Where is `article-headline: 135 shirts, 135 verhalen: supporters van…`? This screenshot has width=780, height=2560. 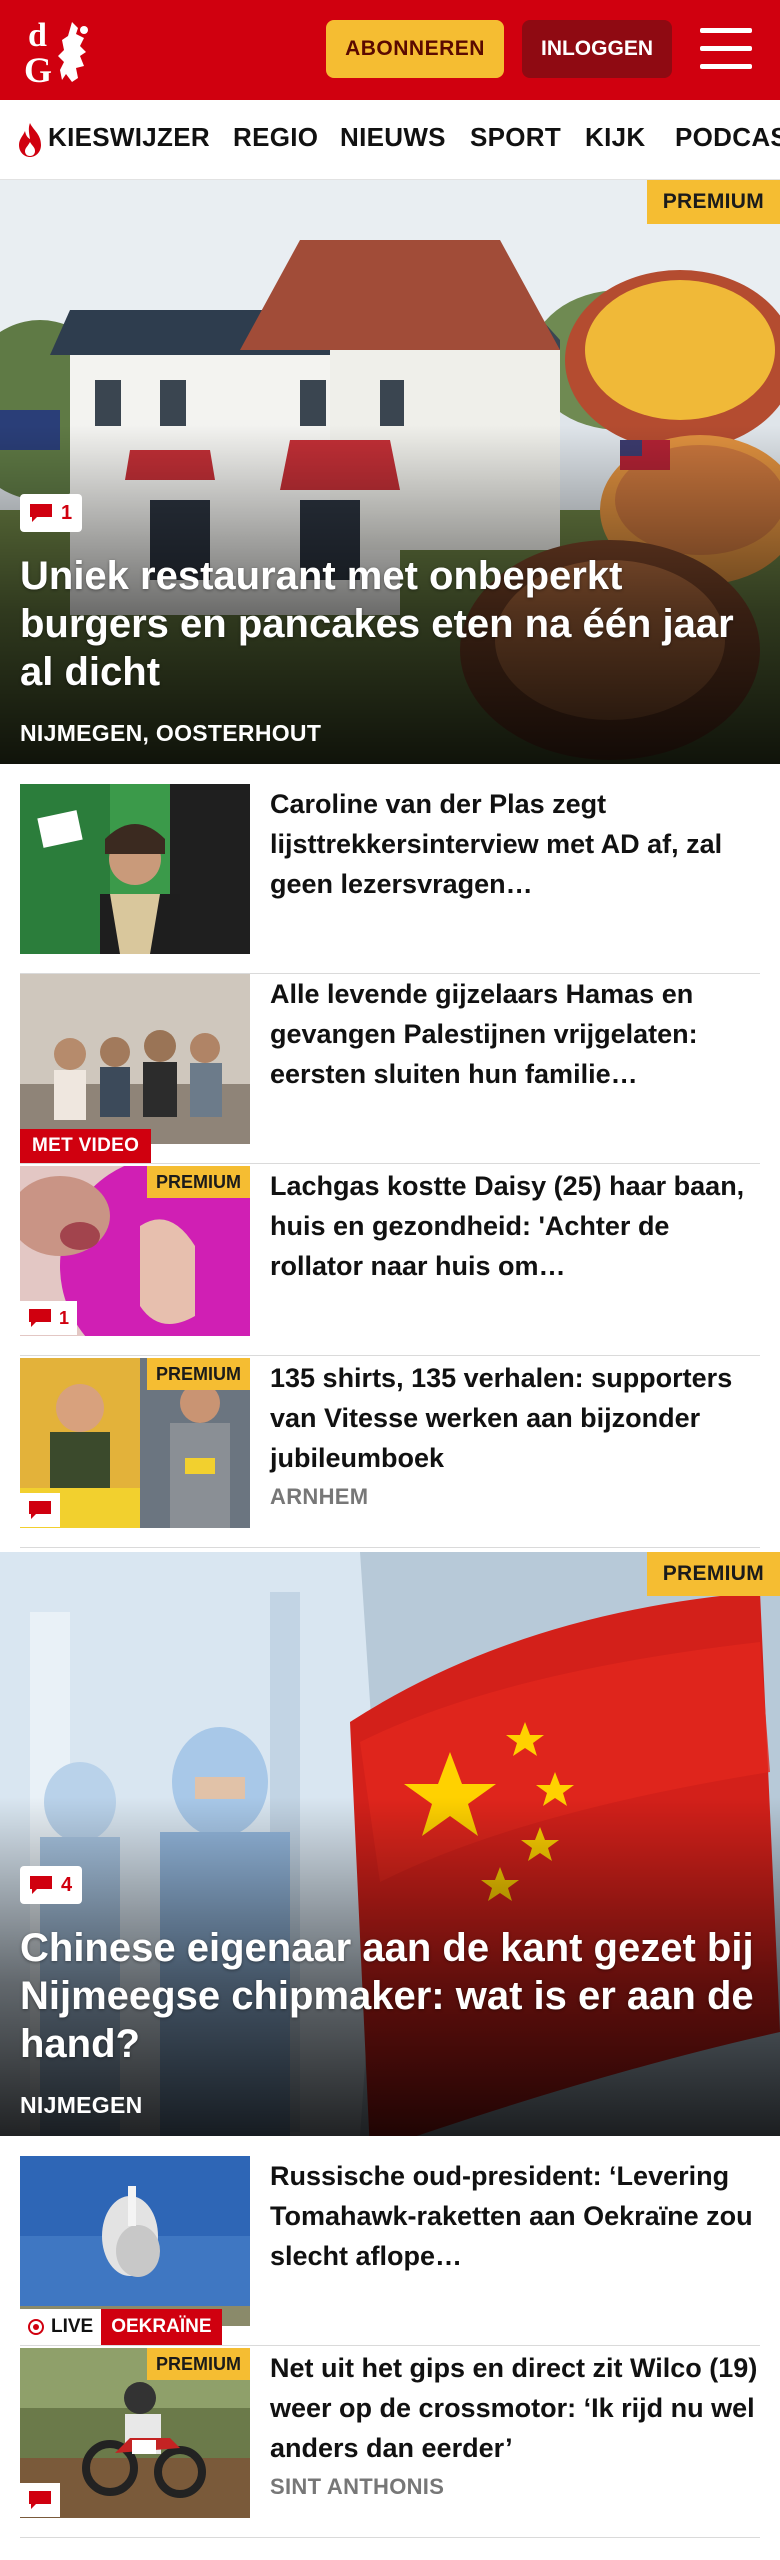
article-headline: 135 shirts, 135 verhalen: supporters van… is located at coordinates (515, 1418).